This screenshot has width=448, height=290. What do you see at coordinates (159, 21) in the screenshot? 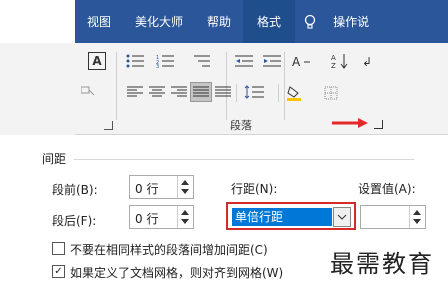
I see `tab-beautify: 美化大师` at bounding box center [159, 21].